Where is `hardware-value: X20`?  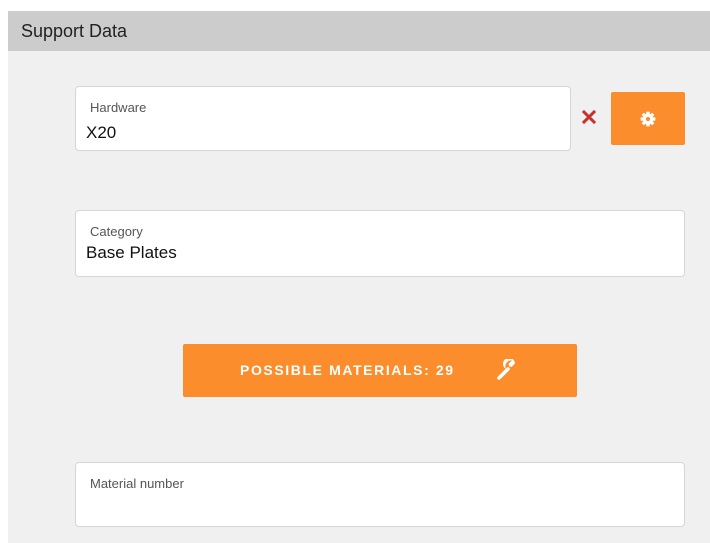
hardware-value: X20 is located at coordinates (101, 133).